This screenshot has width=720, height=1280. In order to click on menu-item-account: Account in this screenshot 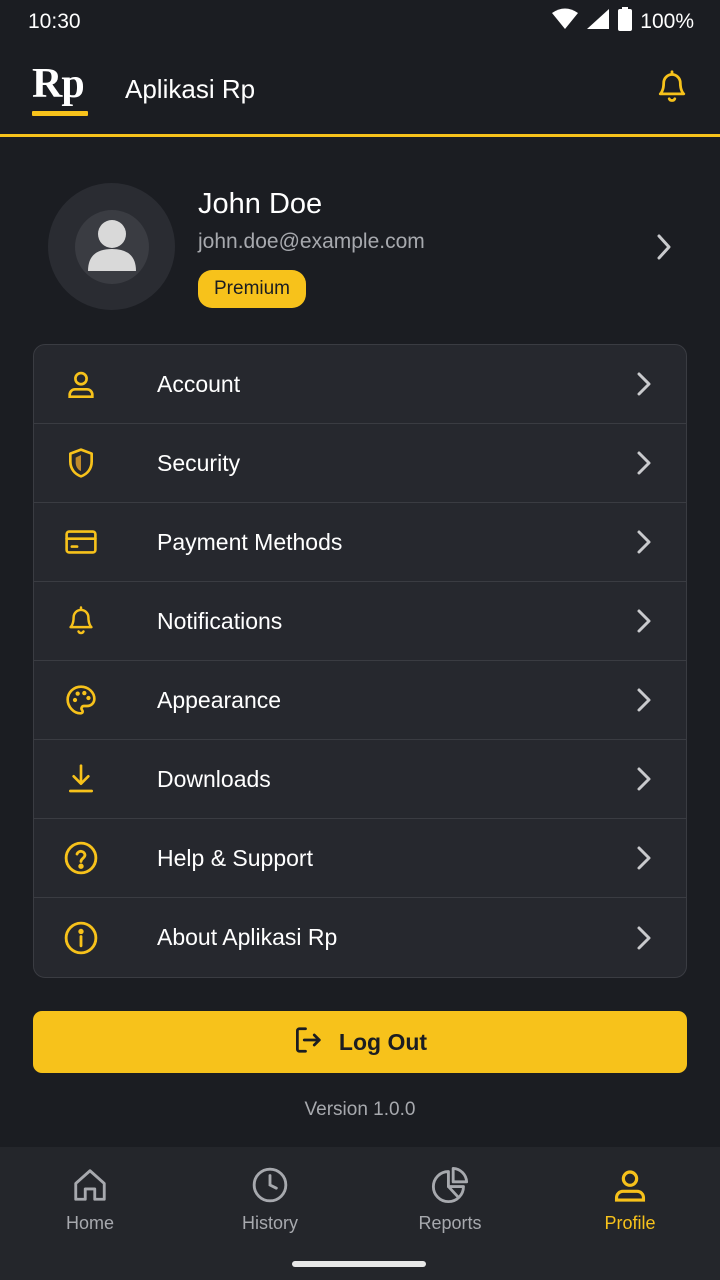, I will do `click(360, 384)`.